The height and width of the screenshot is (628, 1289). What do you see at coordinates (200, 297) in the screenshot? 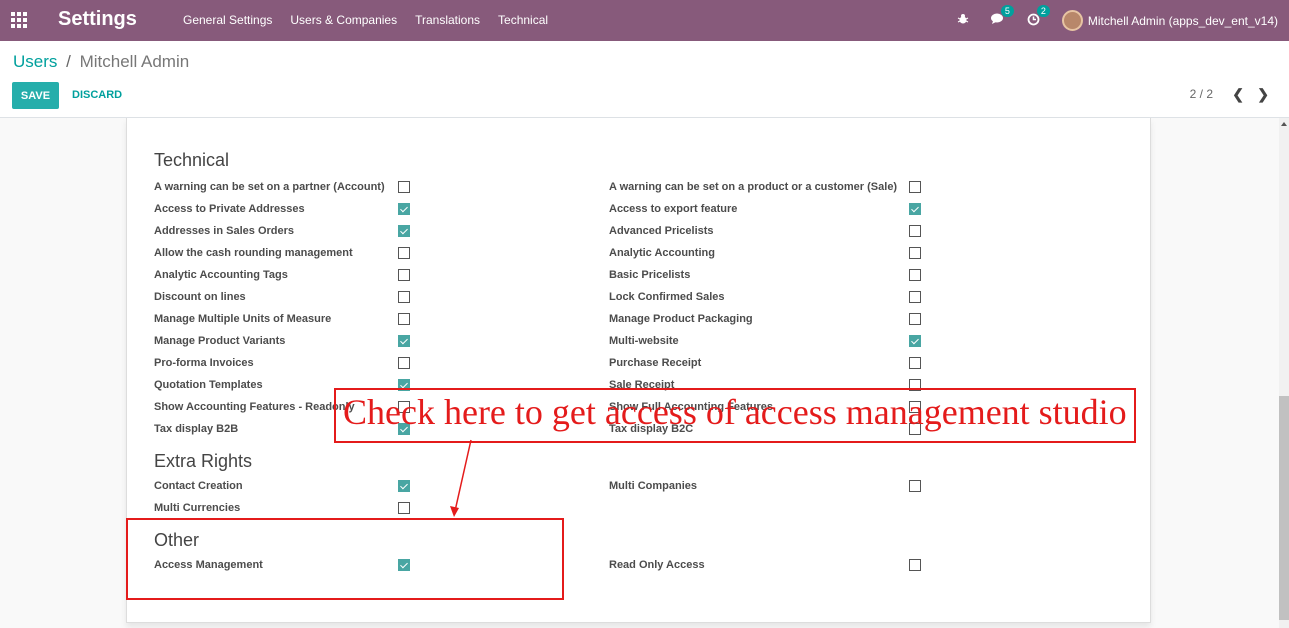
I see `field-label: Discount on lines` at bounding box center [200, 297].